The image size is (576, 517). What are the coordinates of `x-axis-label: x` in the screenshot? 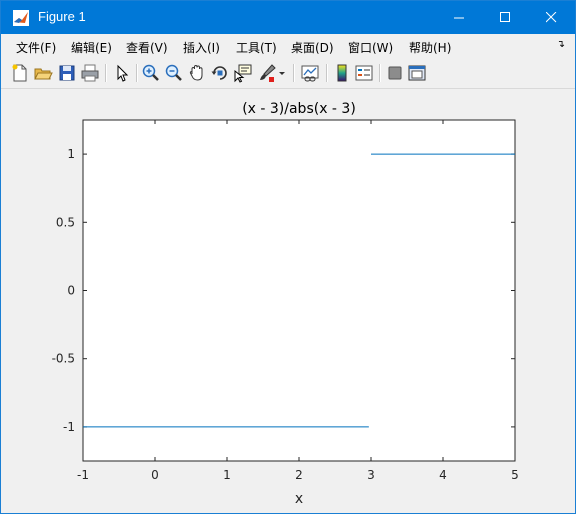 It's located at (299, 499).